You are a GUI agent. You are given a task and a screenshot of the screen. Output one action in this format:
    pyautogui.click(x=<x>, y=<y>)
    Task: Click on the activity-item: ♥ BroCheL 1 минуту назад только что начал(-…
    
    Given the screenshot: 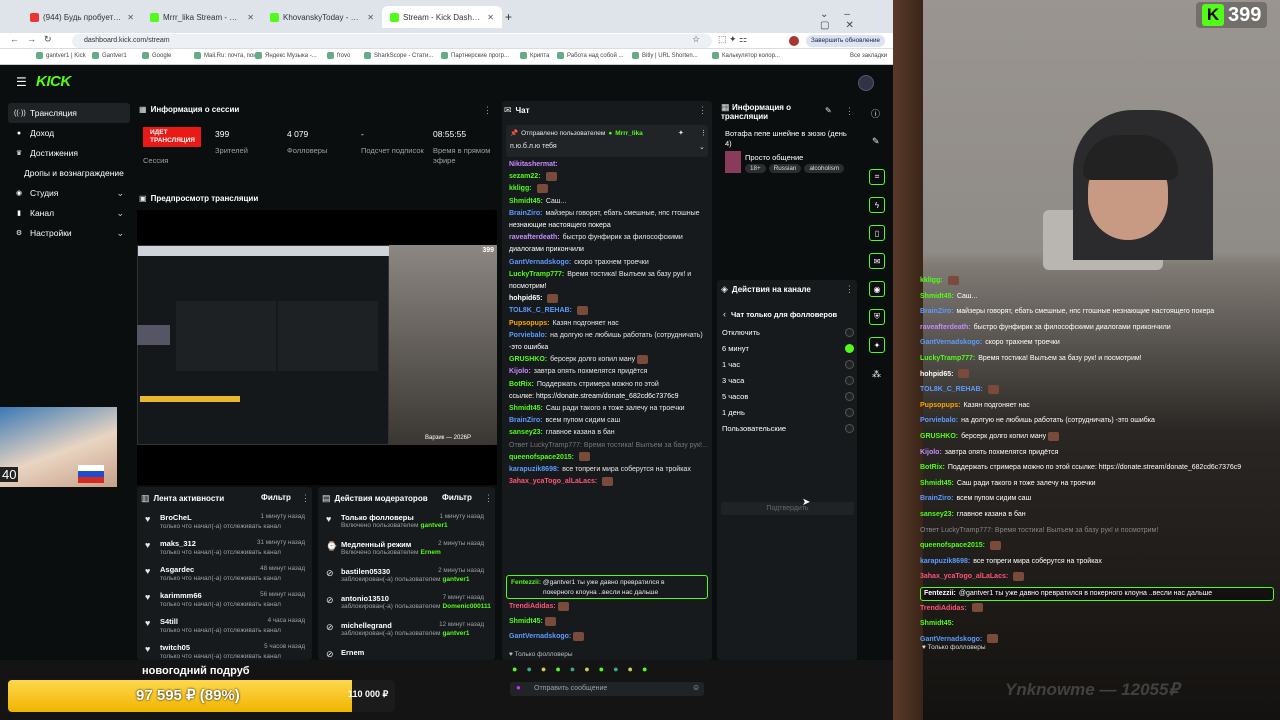 What is the action you would take?
    pyautogui.click(x=228, y=524)
    